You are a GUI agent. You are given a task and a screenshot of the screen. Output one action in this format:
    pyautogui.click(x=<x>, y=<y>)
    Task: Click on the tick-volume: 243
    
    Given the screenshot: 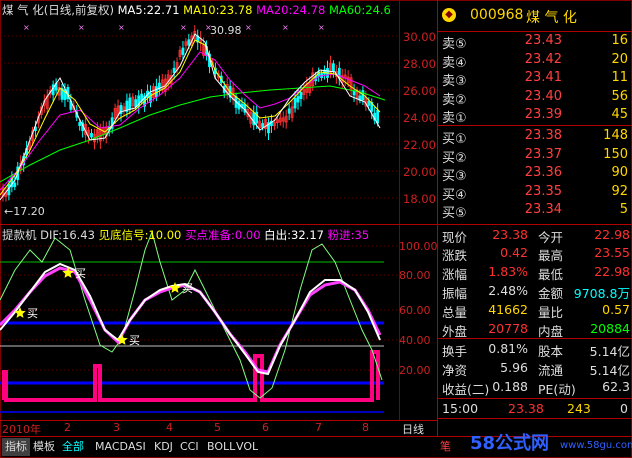 What is the action you would take?
    pyautogui.click(x=579, y=408)
    